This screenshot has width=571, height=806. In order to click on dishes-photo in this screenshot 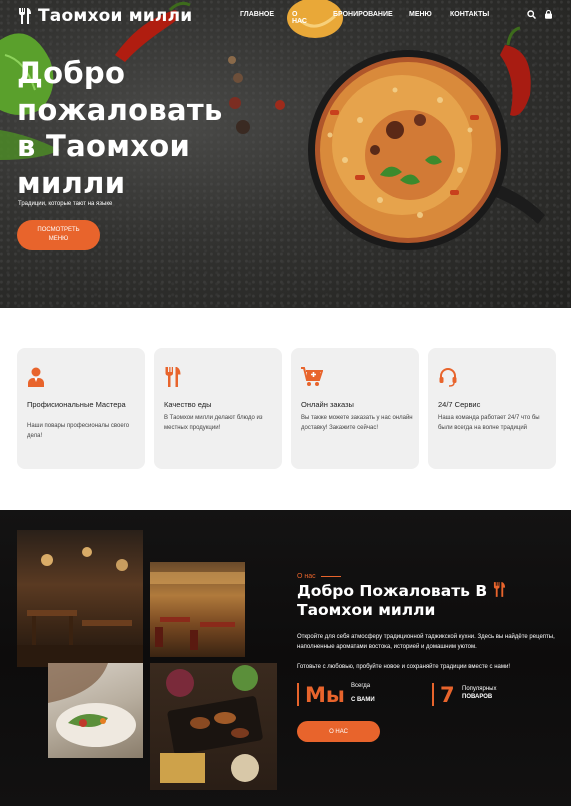, I will do `click(213, 726)`.